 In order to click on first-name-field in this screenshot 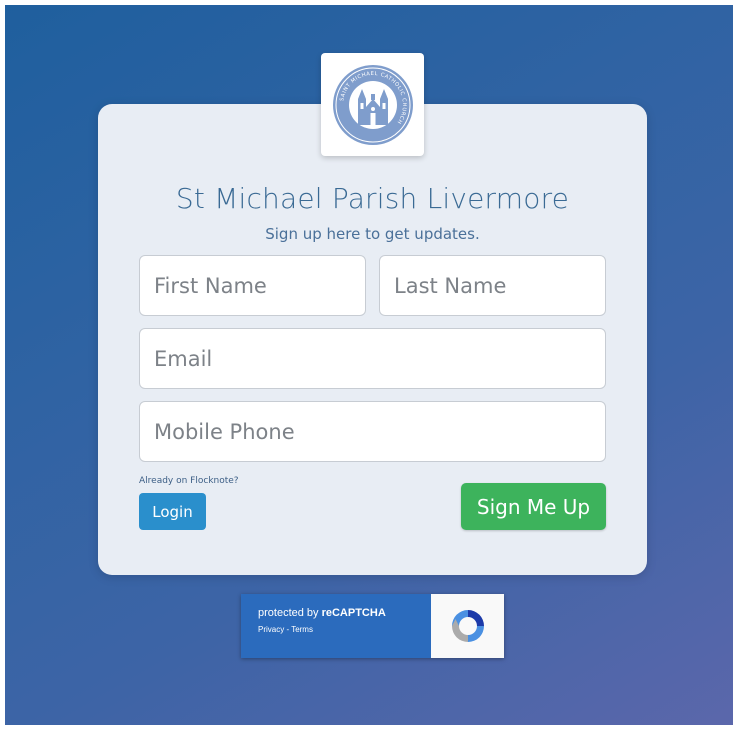, I will do `click(252, 285)`.